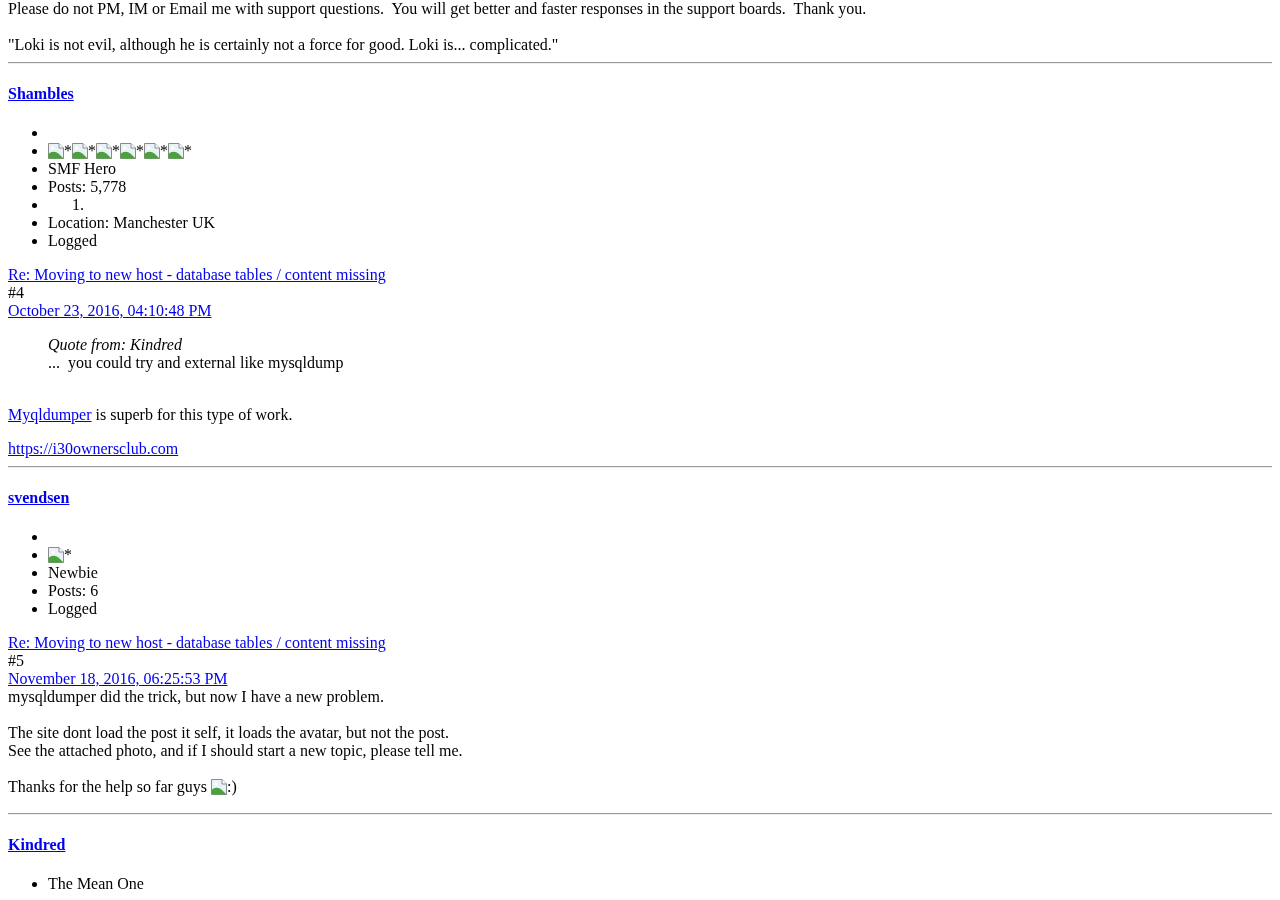  What do you see at coordinates (16, 660) in the screenshot?
I see `post-number-text: #5` at bounding box center [16, 660].